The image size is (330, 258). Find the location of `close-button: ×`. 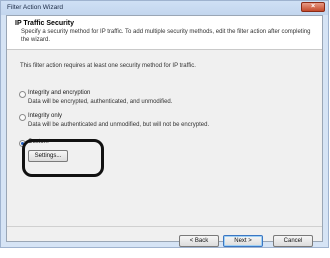

close-button: × is located at coordinates (313, 7).